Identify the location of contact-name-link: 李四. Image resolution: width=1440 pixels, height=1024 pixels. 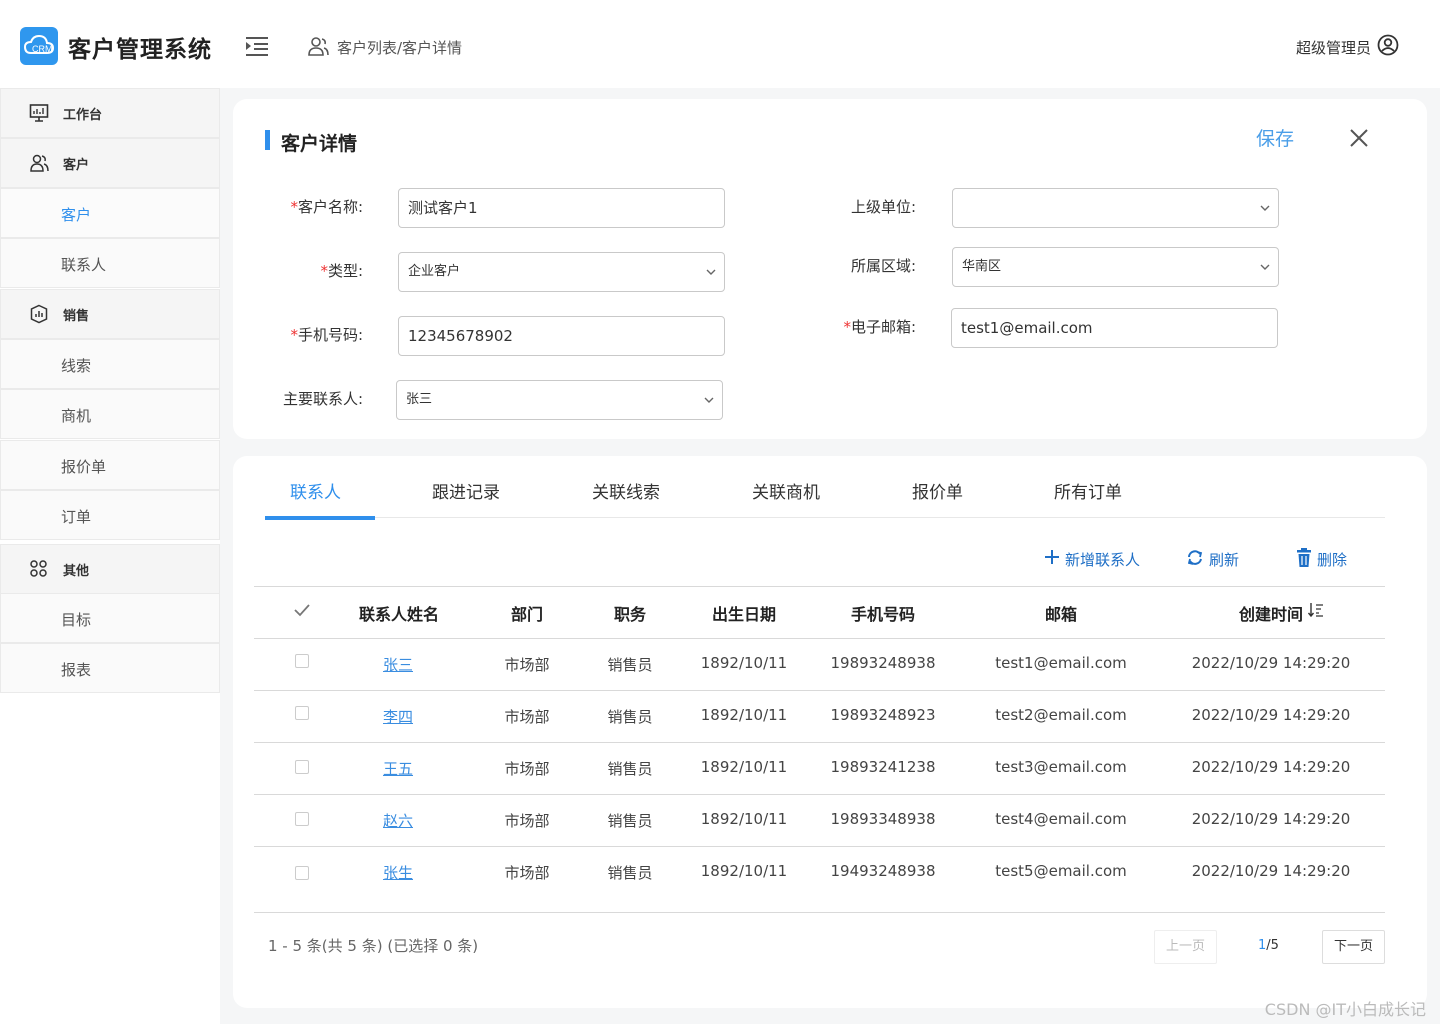
(398, 716).